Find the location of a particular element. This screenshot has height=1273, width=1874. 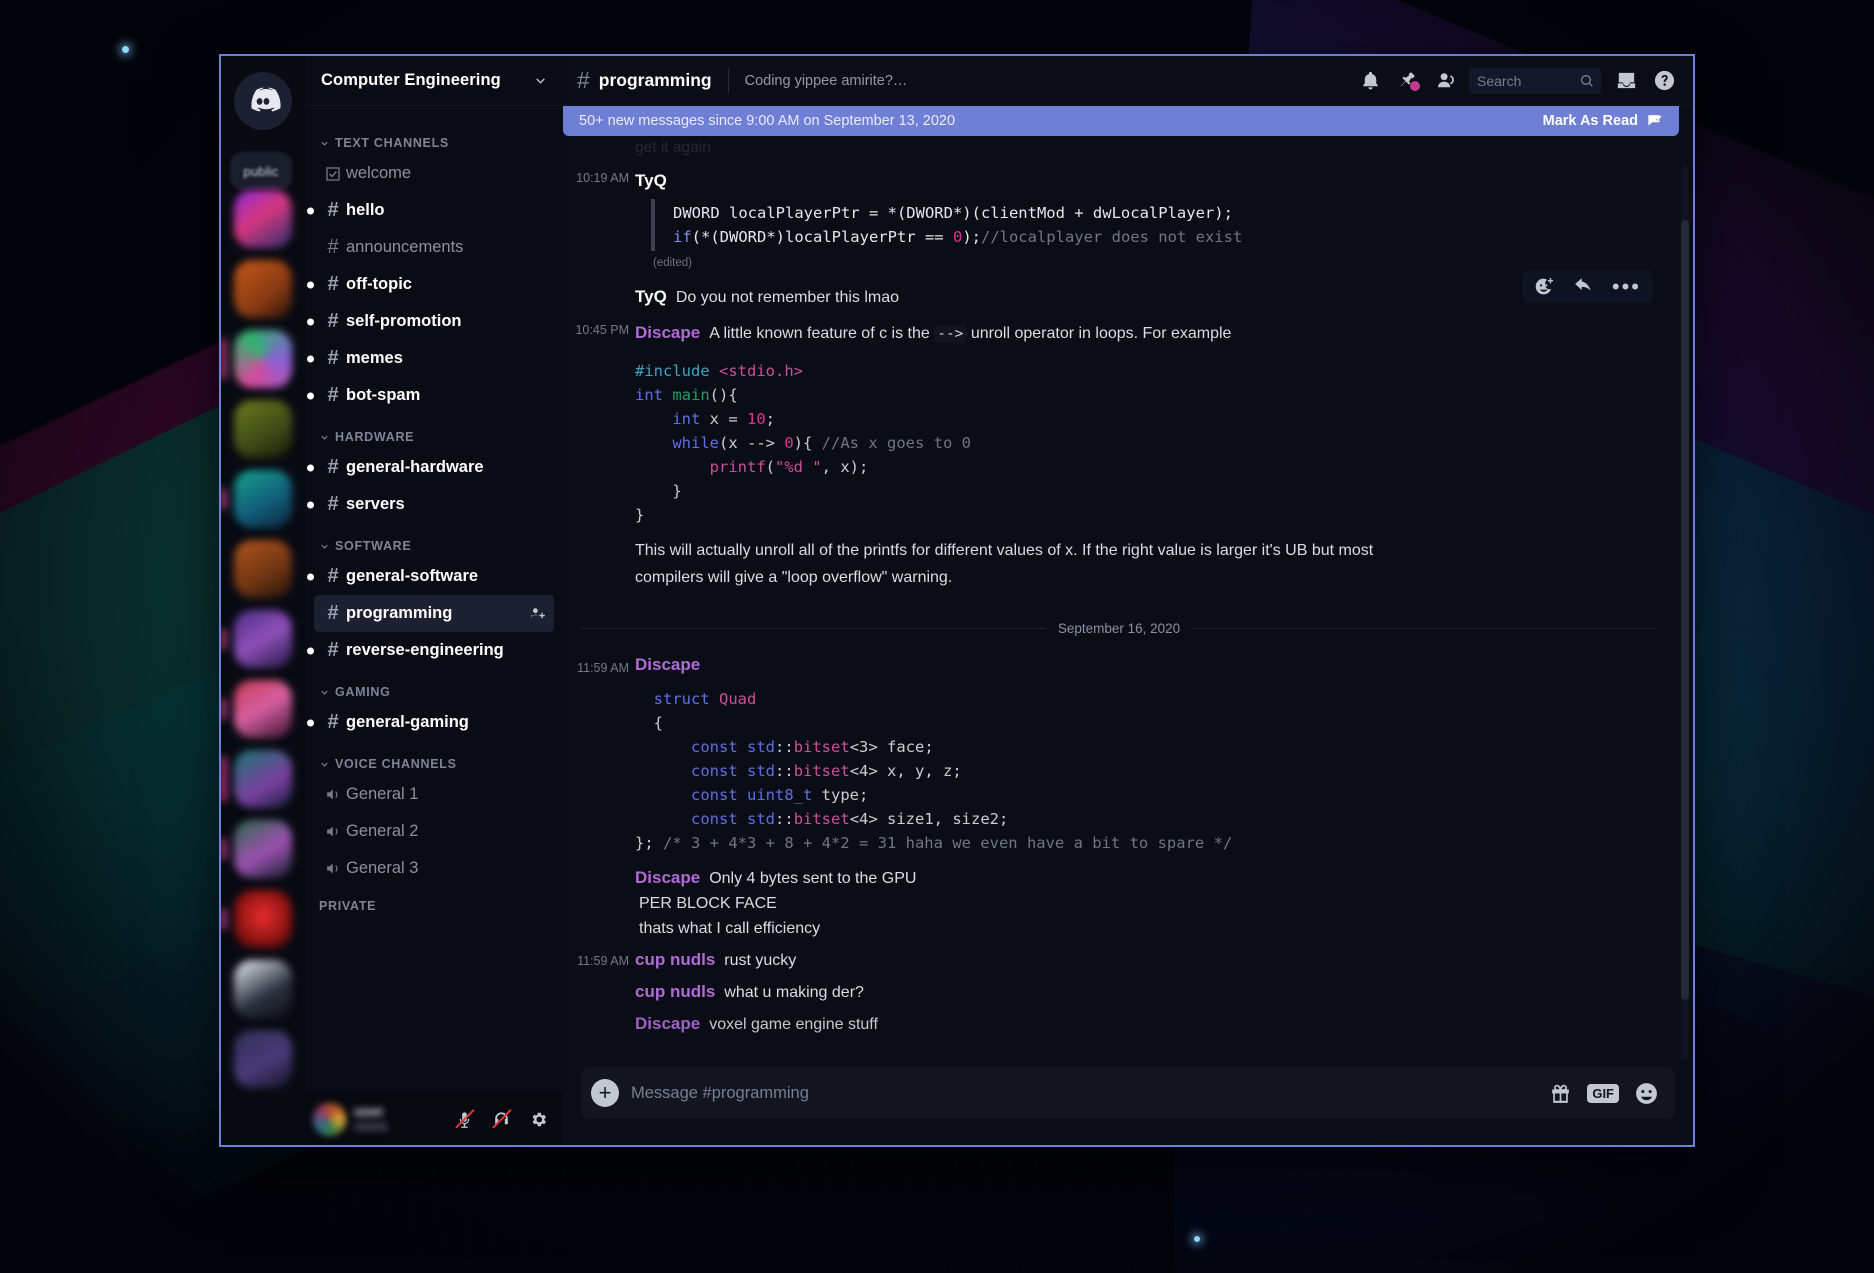

sidebar-item-off-topic: # off-topic is located at coordinates (430, 284).